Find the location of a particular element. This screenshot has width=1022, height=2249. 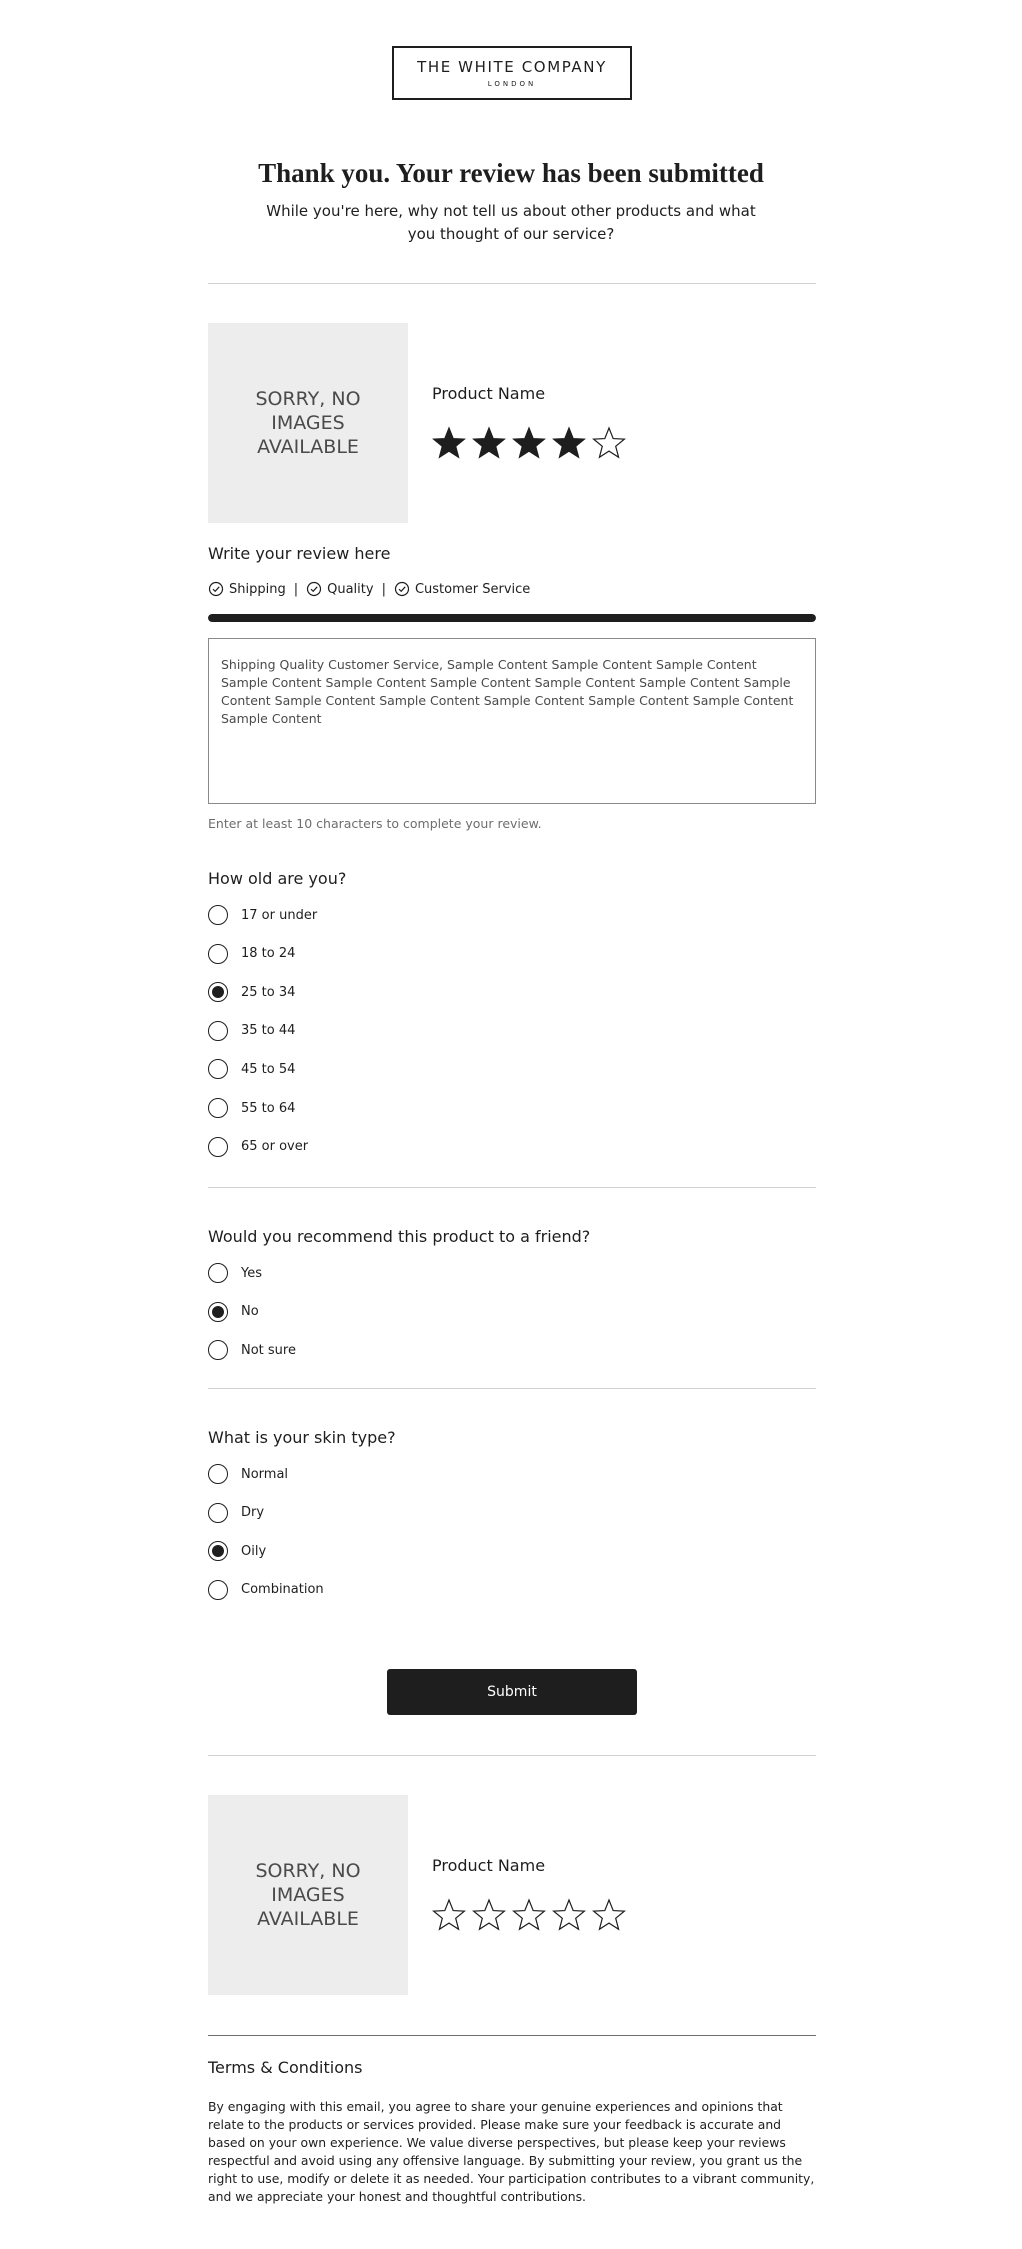

review-label: Write your review here is located at coordinates (299, 553).